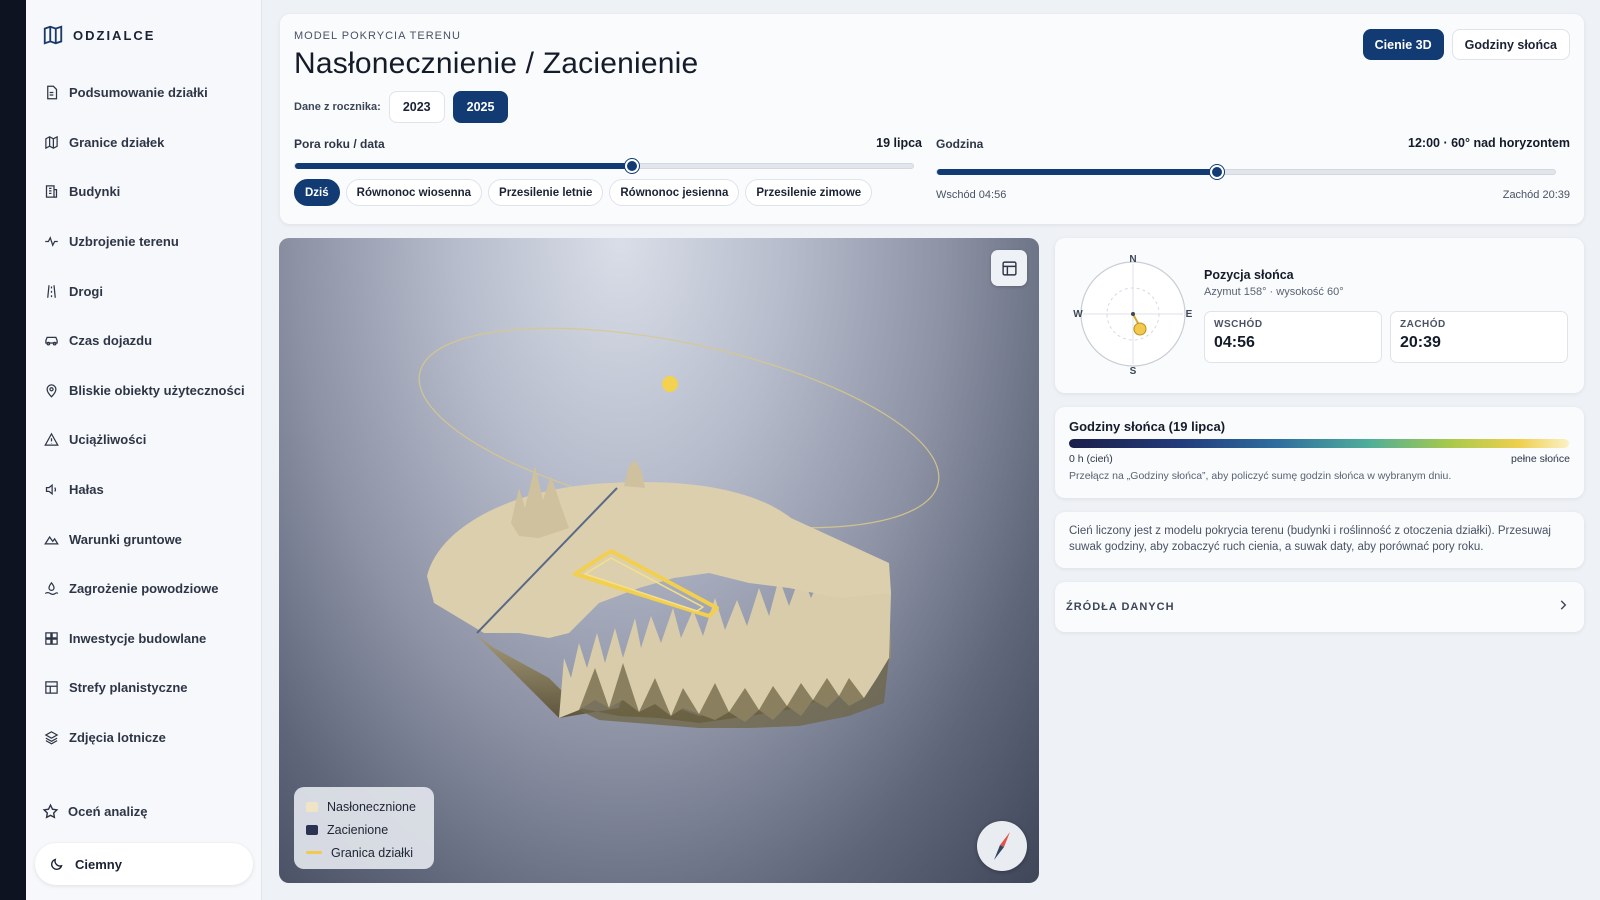 This screenshot has width=1600, height=900. Describe the element at coordinates (57, 863) in the screenshot. I see `moon-icon` at that location.